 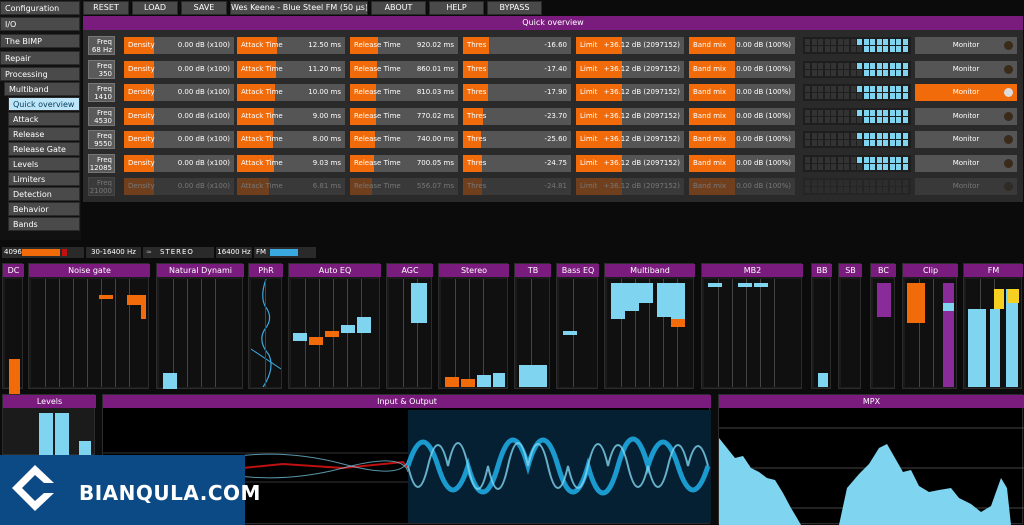 I want to click on save-button: SAVE, so click(x=204, y=8).